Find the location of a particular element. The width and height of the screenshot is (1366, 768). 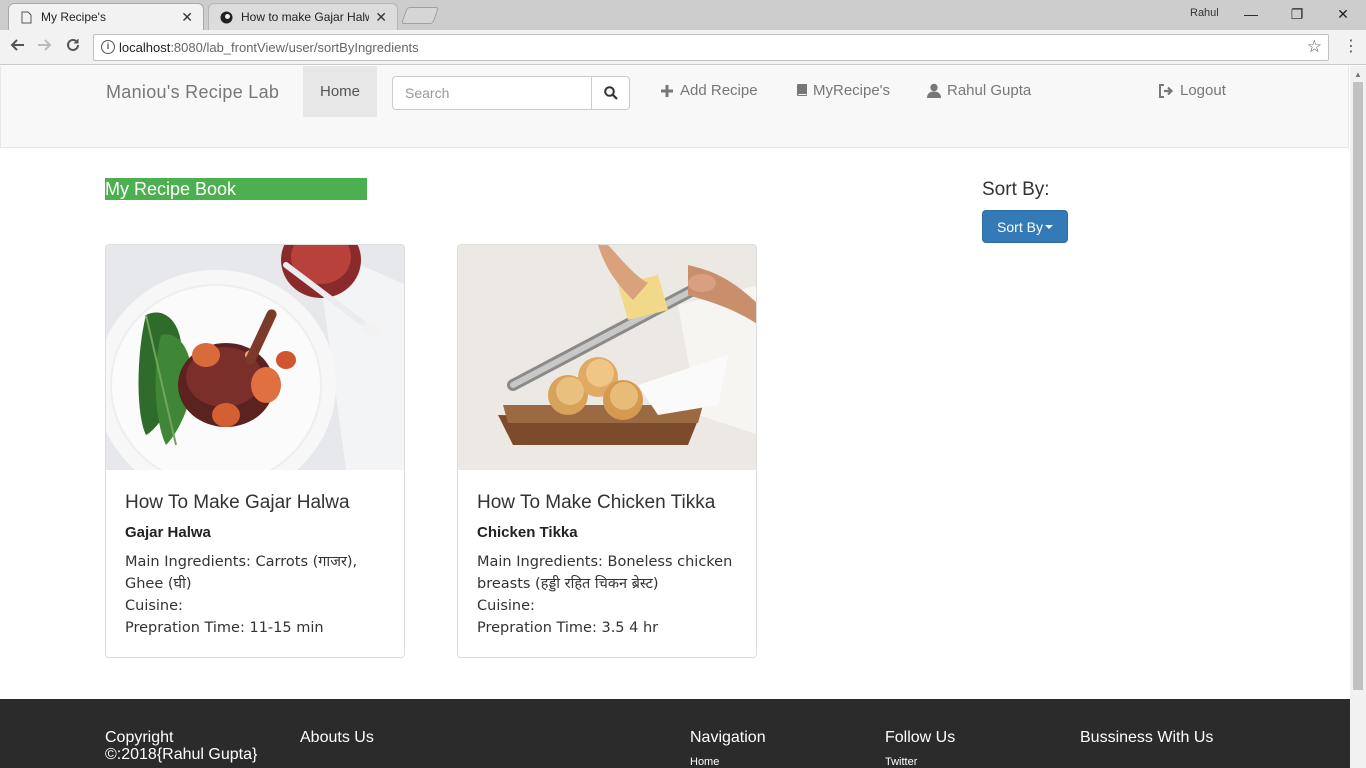

footer-navigation-heading: Navigation is located at coordinates (728, 737).